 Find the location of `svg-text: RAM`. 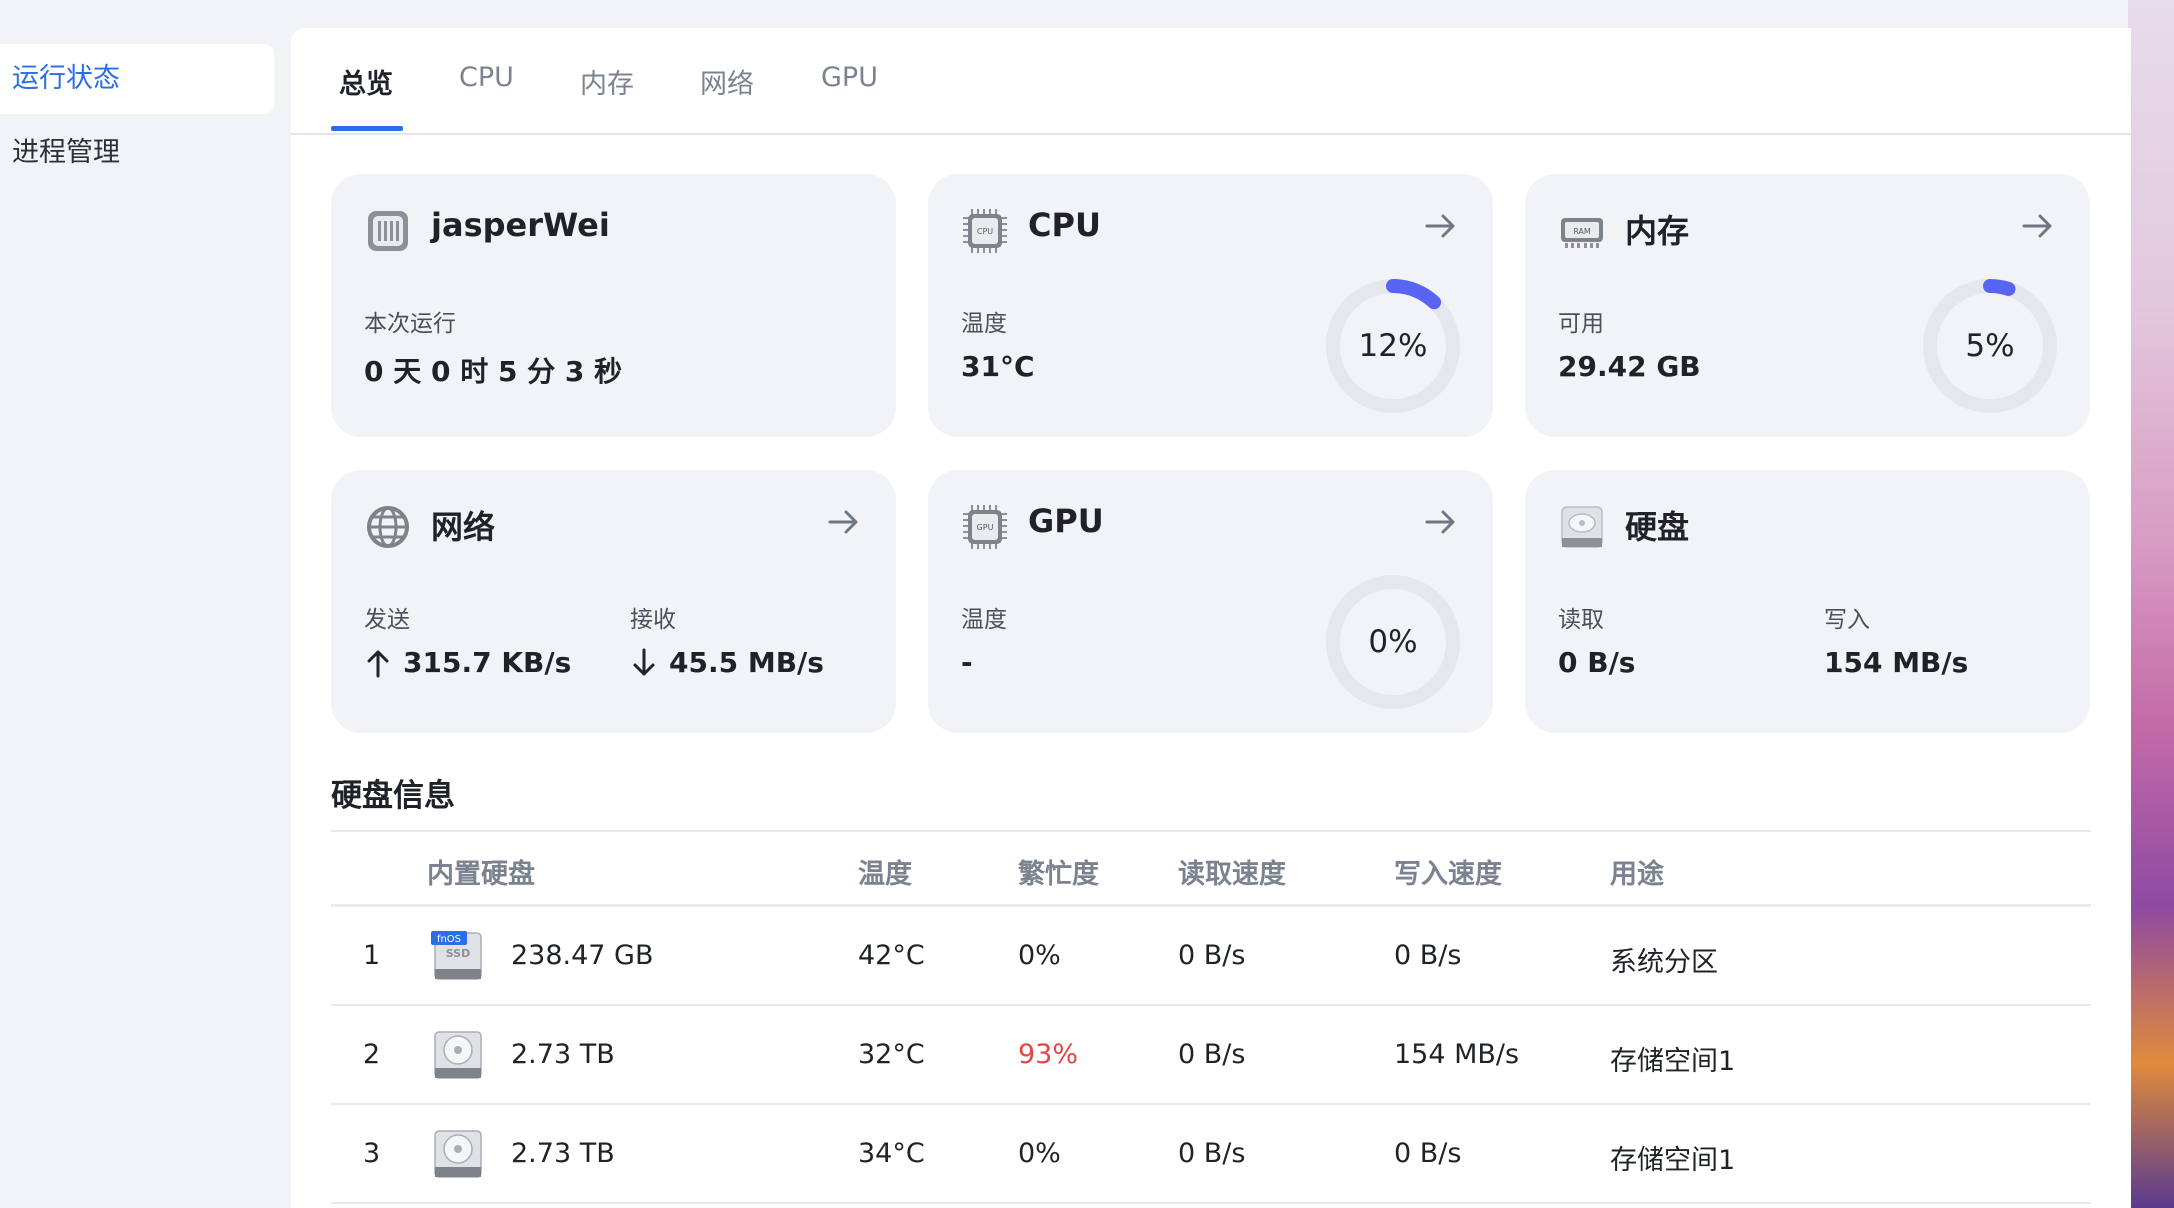

svg-text: RAM is located at coordinates (1582, 231).